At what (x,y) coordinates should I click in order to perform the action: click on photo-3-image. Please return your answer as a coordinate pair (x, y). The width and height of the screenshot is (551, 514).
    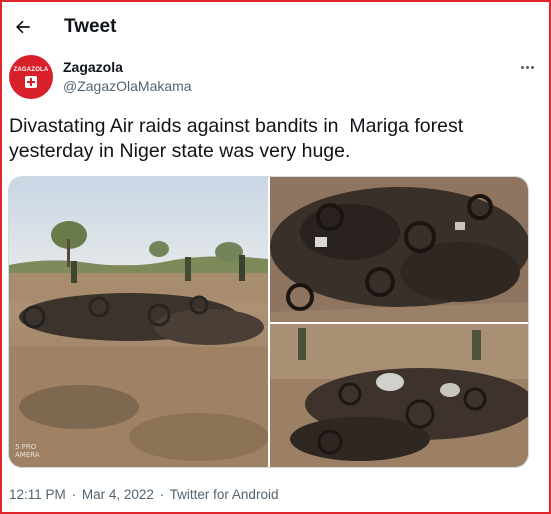
    Looking at the image, I should click on (399, 395).